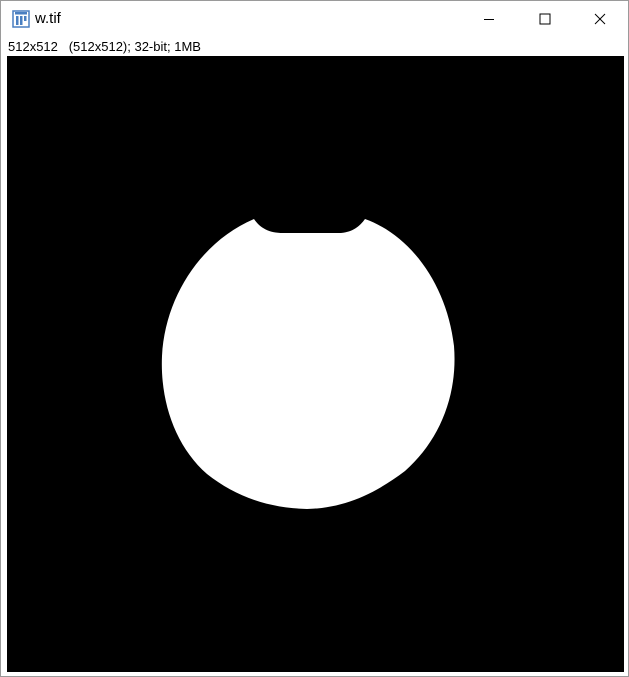 The height and width of the screenshot is (677, 629). I want to click on minimize-icon, so click(489, 19).